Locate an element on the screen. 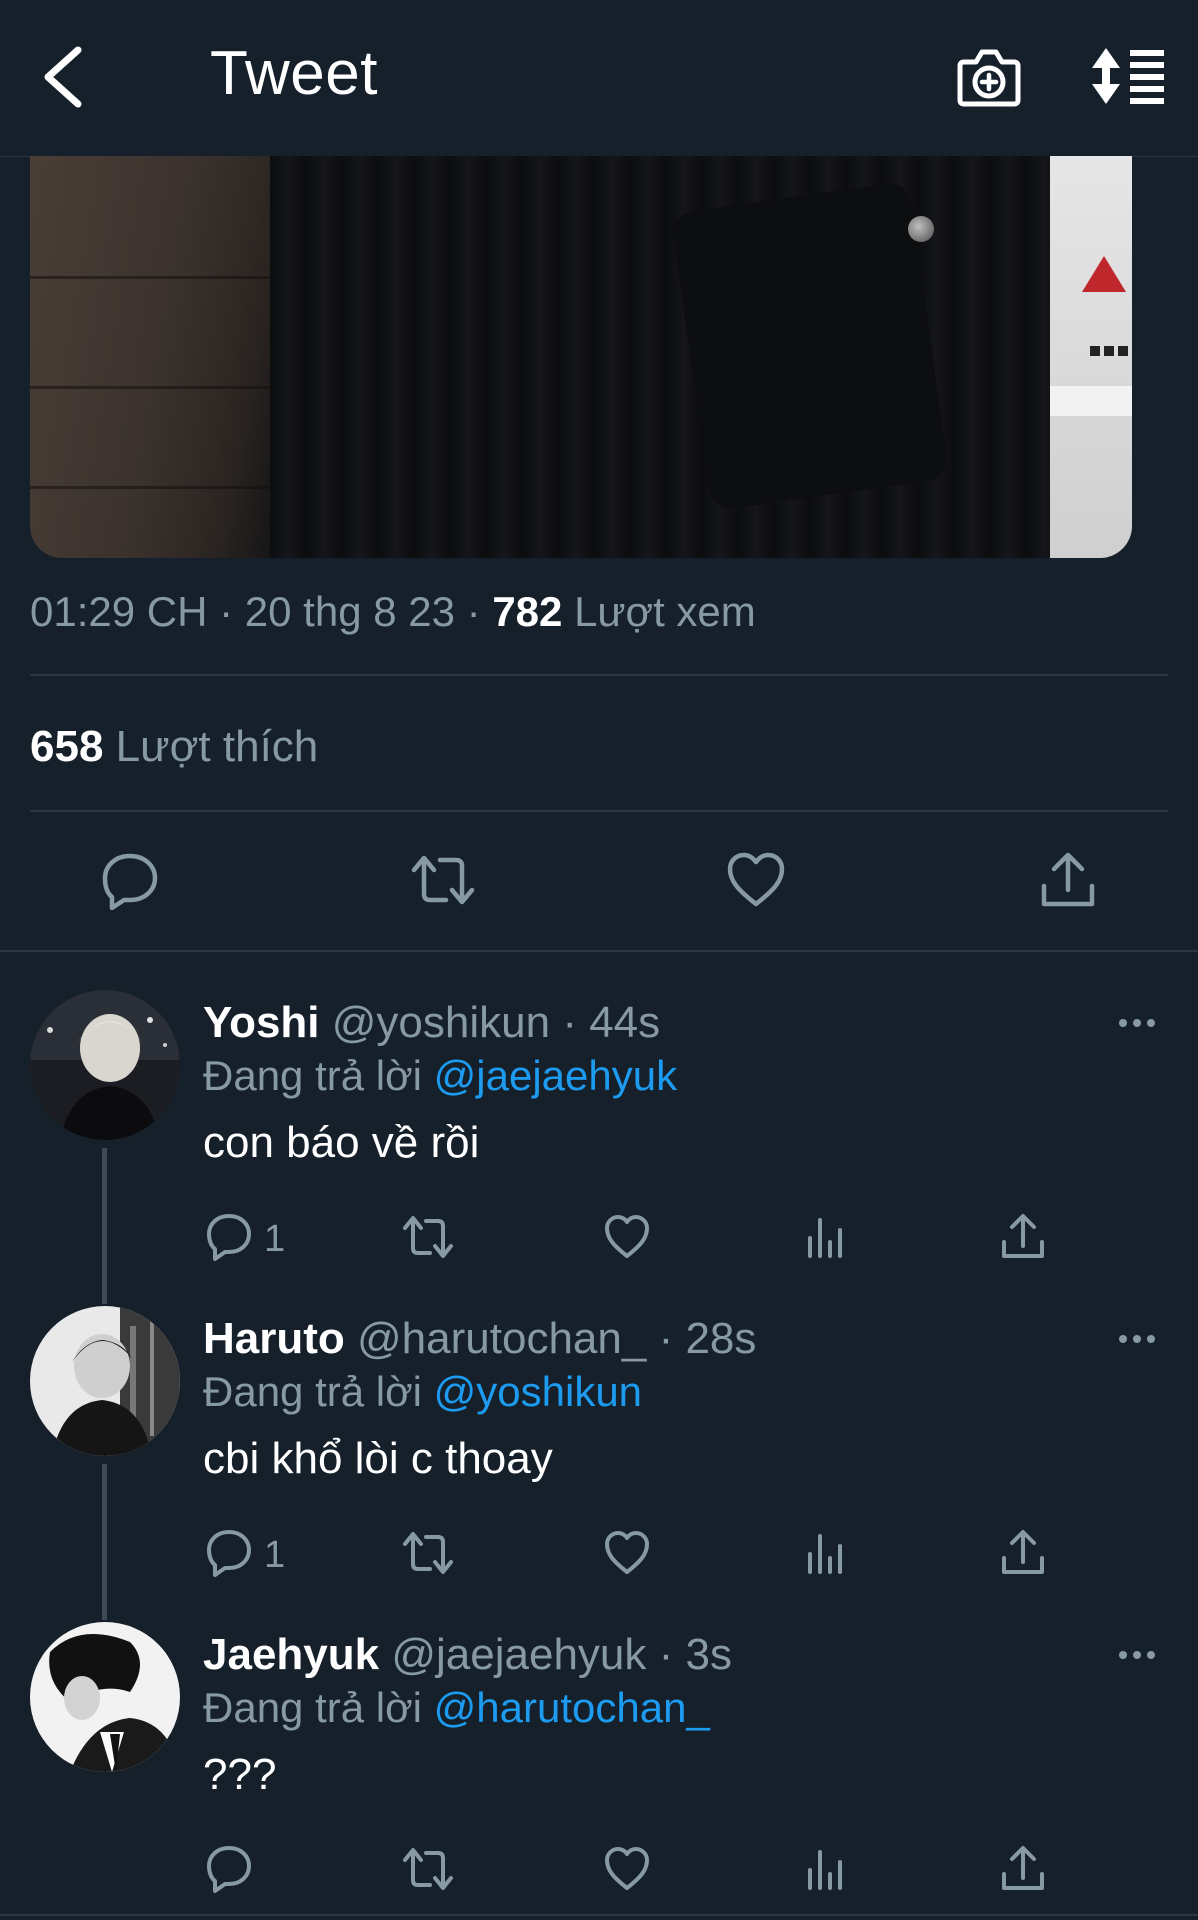  reply-text: con báo về rồi is located at coordinates (341, 1142).